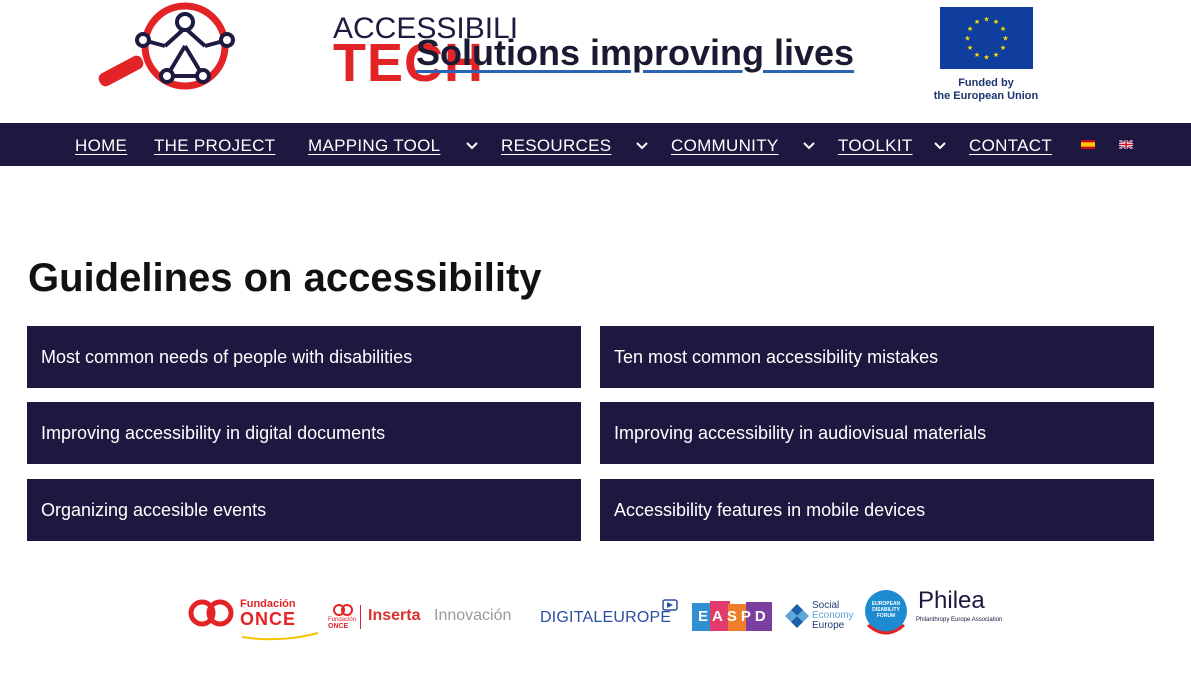 Image resolution: width=1191 pixels, height=673 pixels. I want to click on see-line3: Europe, so click(828, 625).